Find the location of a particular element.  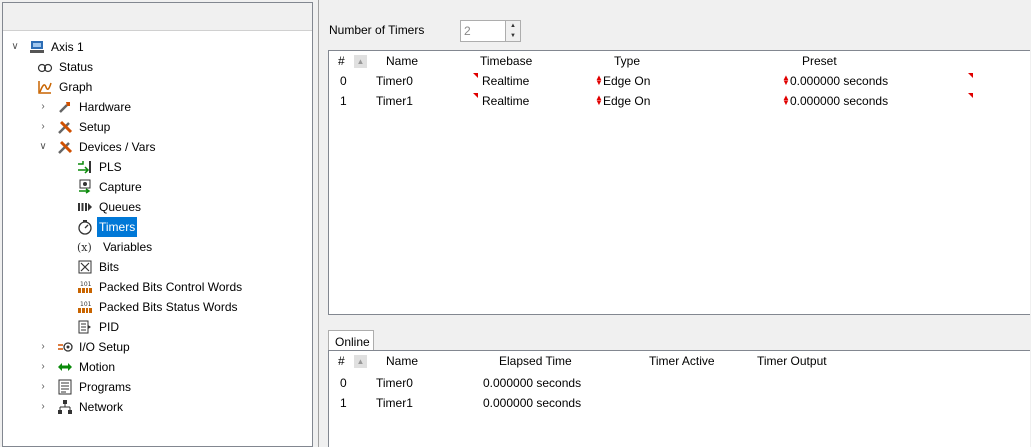

setup-icon is located at coordinates (65, 127).